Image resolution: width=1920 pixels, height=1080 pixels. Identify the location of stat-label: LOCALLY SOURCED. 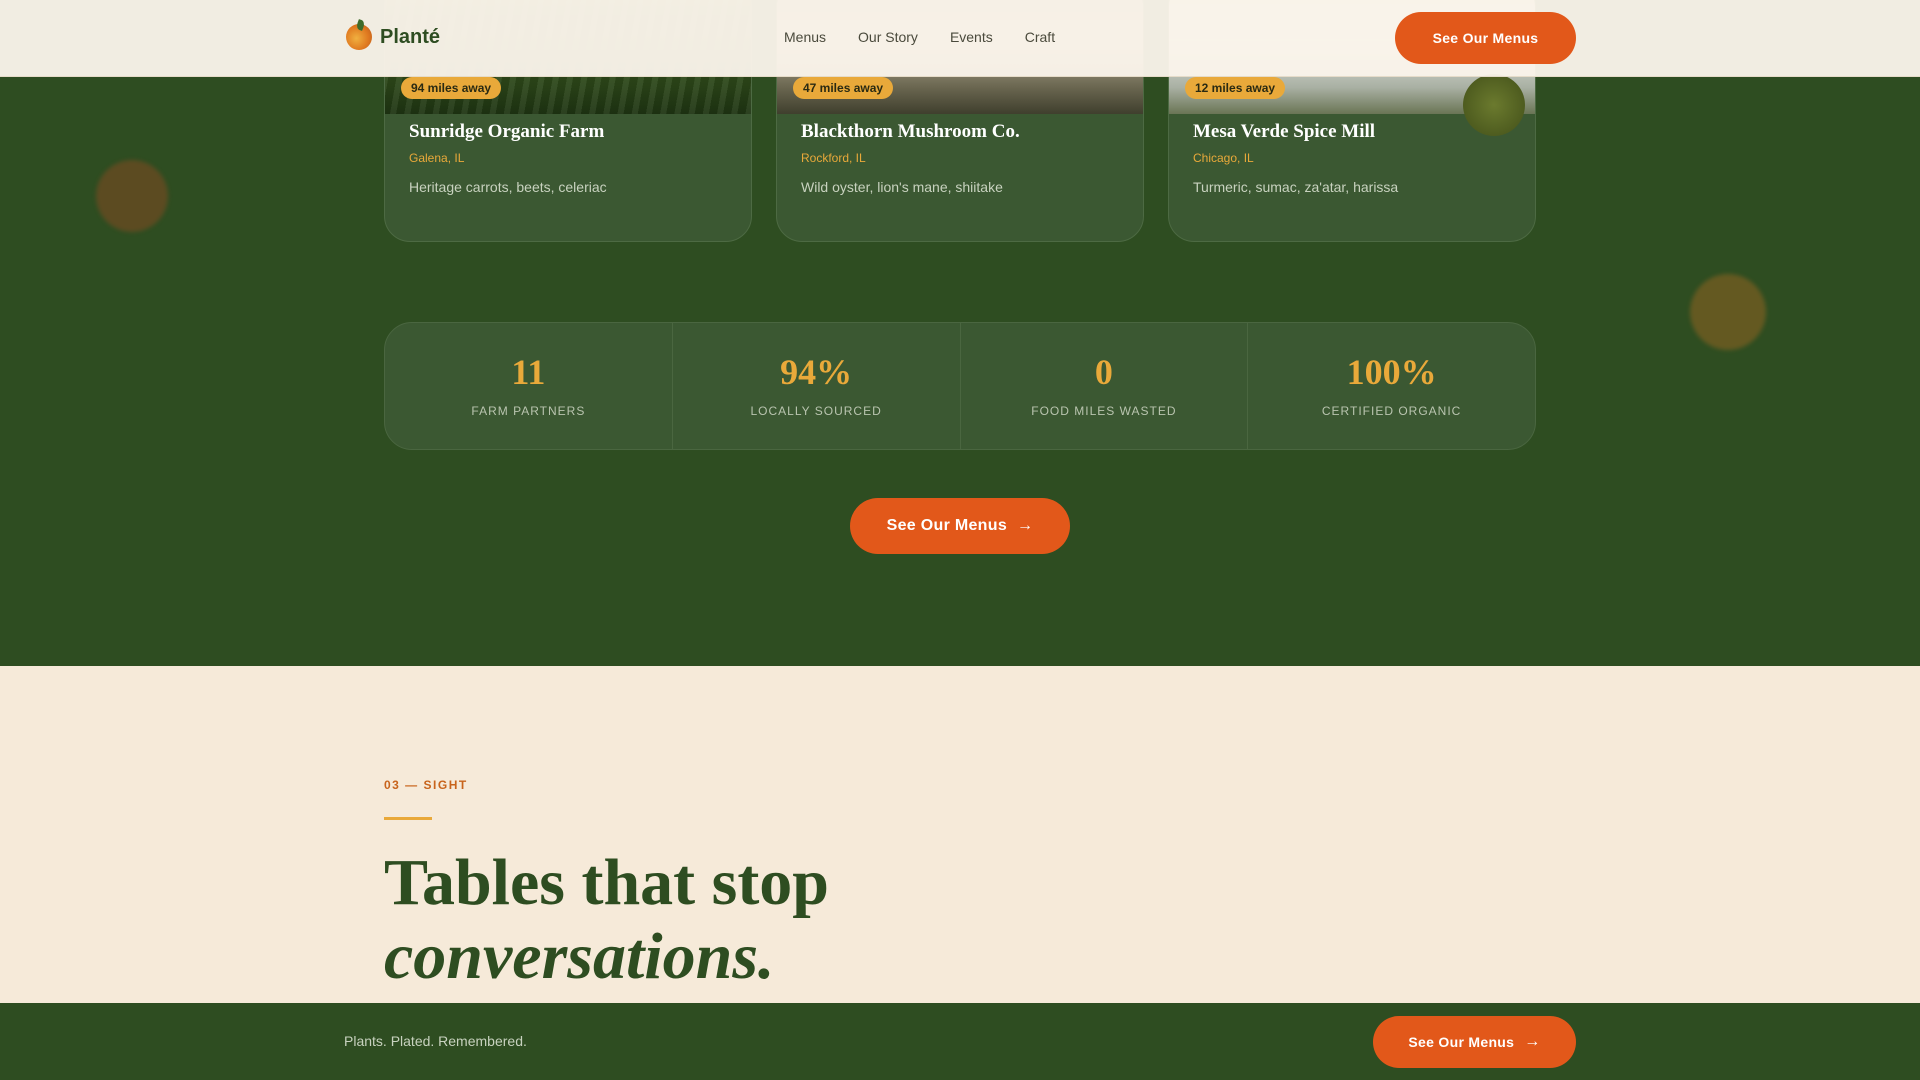
(816, 411).